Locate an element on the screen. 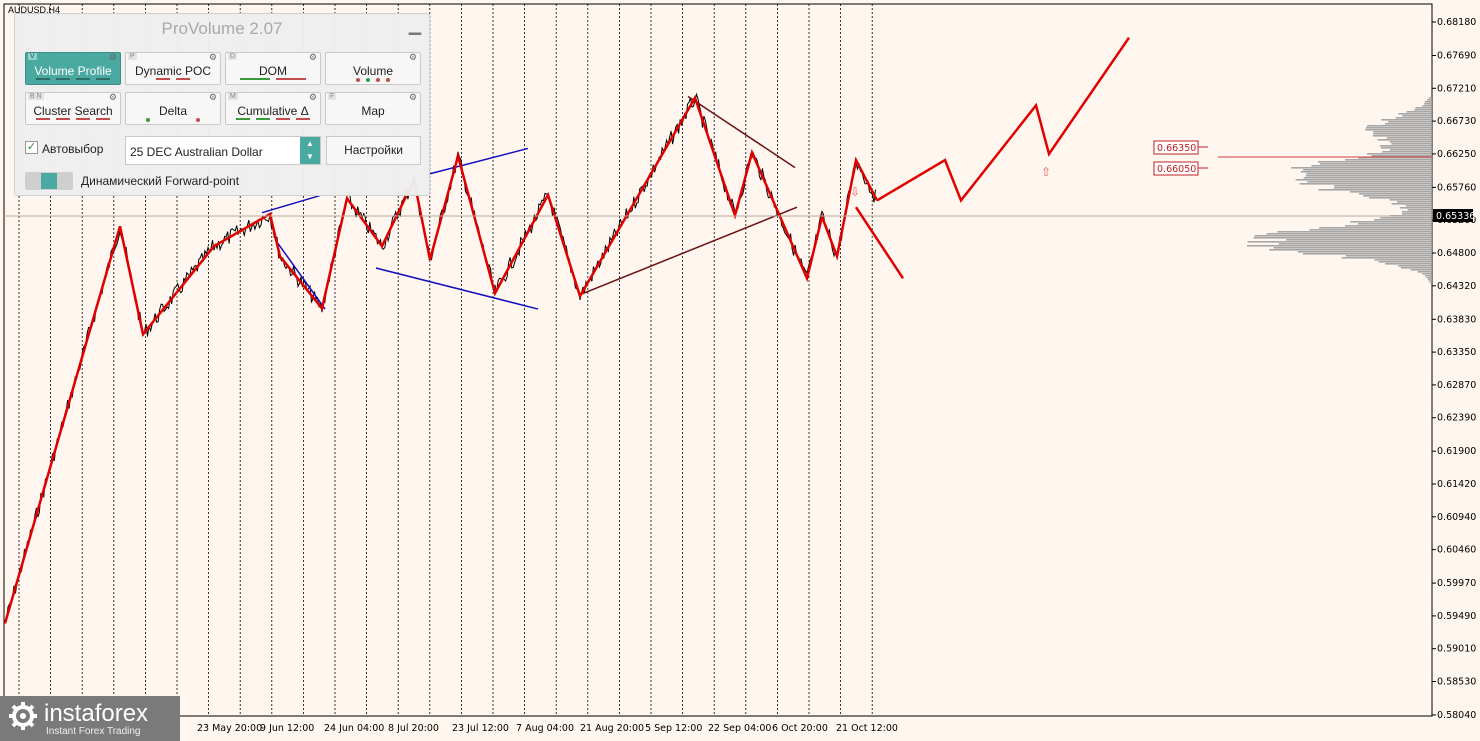  volume-profile-label: Volume Profile is located at coordinates (73, 71).